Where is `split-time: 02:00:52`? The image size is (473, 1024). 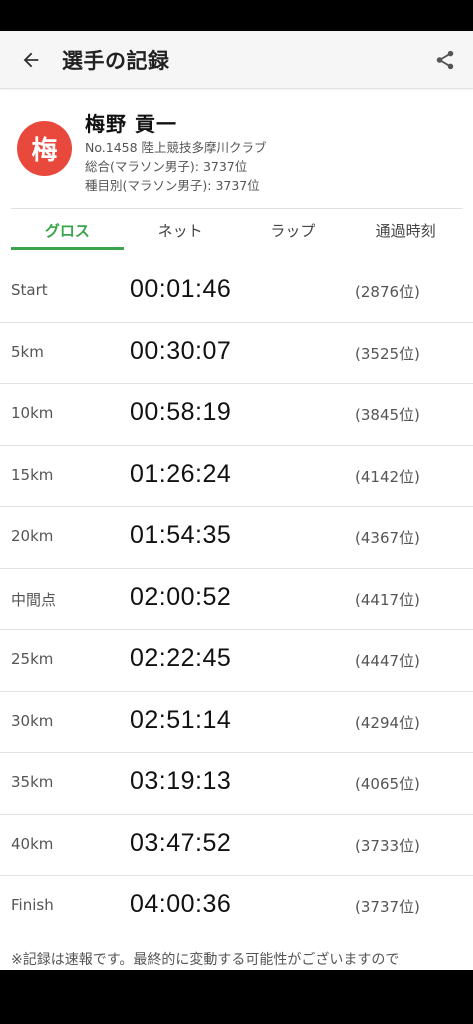
split-time: 02:00:52 is located at coordinates (181, 596).